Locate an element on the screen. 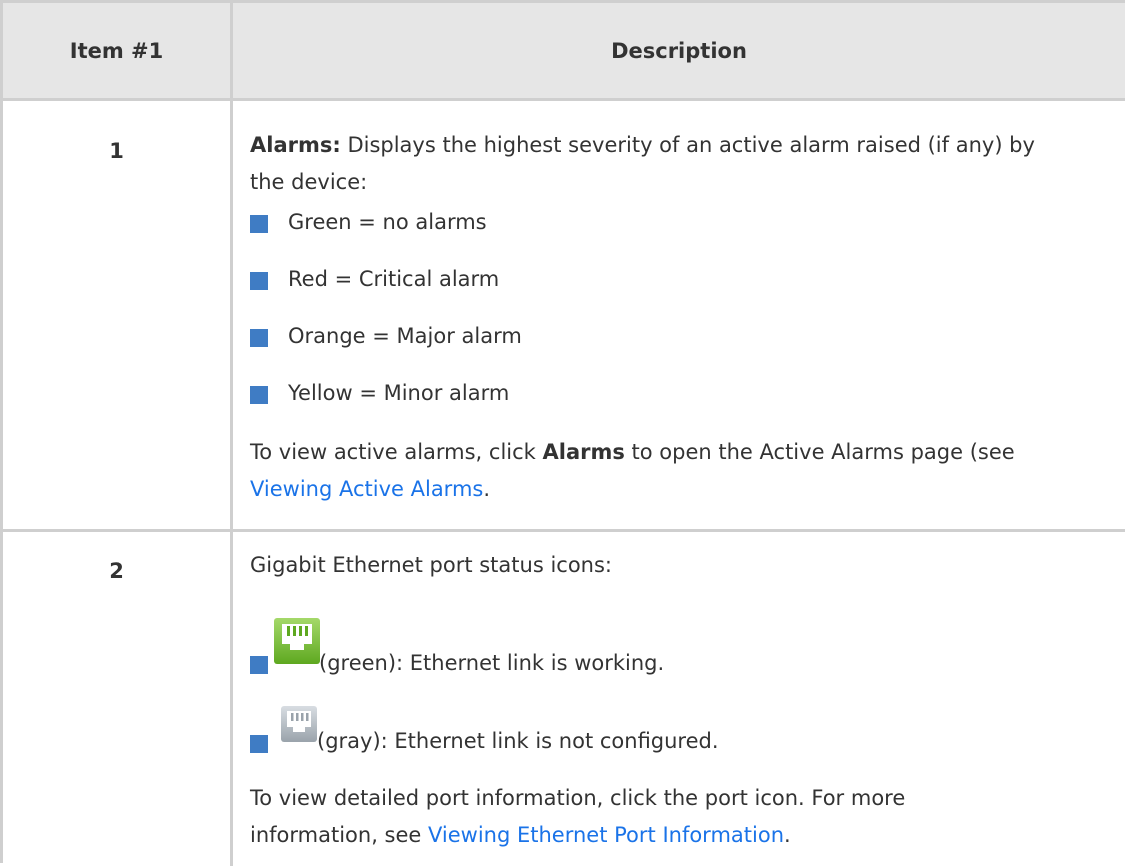 Image resolution: width=1125 pixels, height=866 pixels. viewing-active-alarms-link: Viewing Active Alarms is located at coordinates (366, 489).